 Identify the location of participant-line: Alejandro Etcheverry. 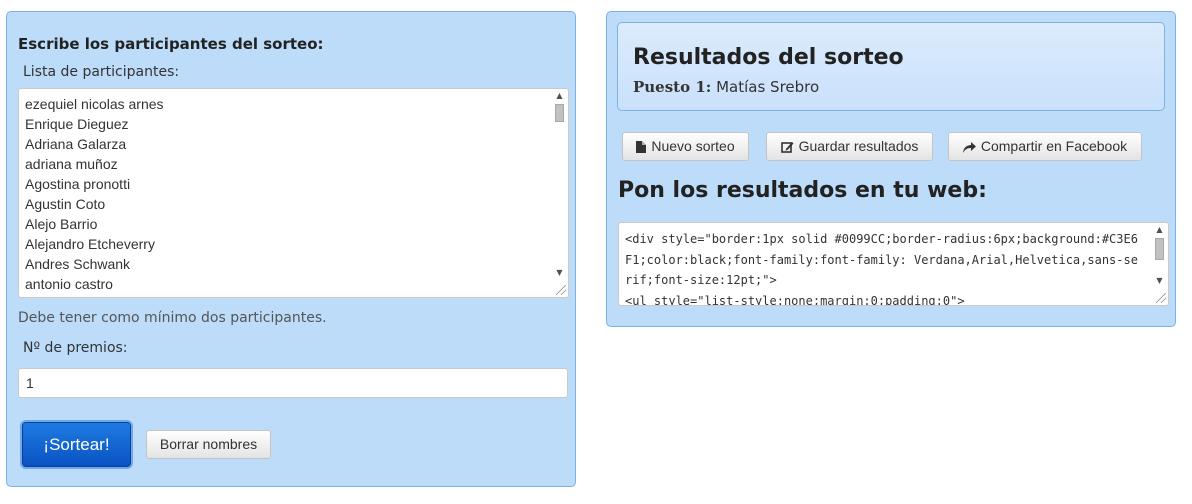
(90, 244).